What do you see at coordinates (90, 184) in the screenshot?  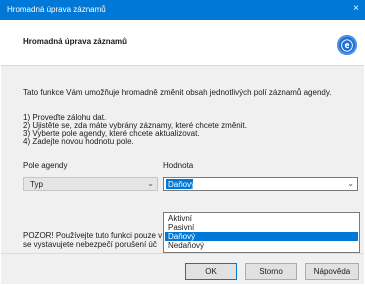 I see `field-select: Typ ⌄` at bounding box center [90, 184].